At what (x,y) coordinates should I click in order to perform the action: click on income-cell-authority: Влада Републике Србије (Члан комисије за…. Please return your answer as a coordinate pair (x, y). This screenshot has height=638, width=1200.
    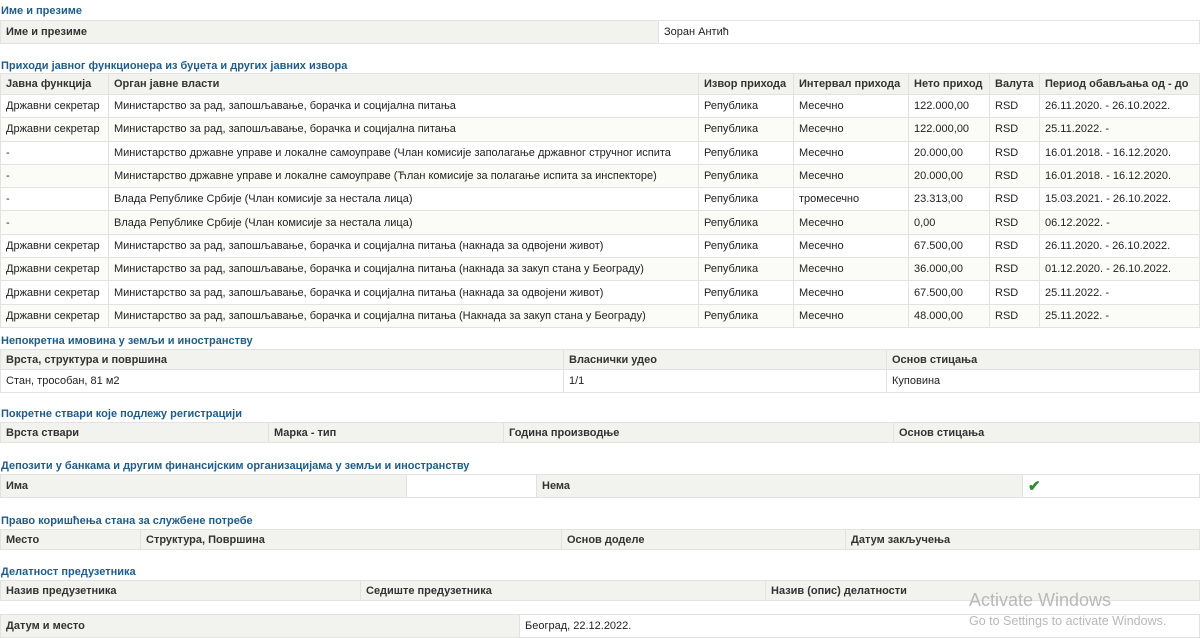
    Looking at the image, I should click on (403, 199).